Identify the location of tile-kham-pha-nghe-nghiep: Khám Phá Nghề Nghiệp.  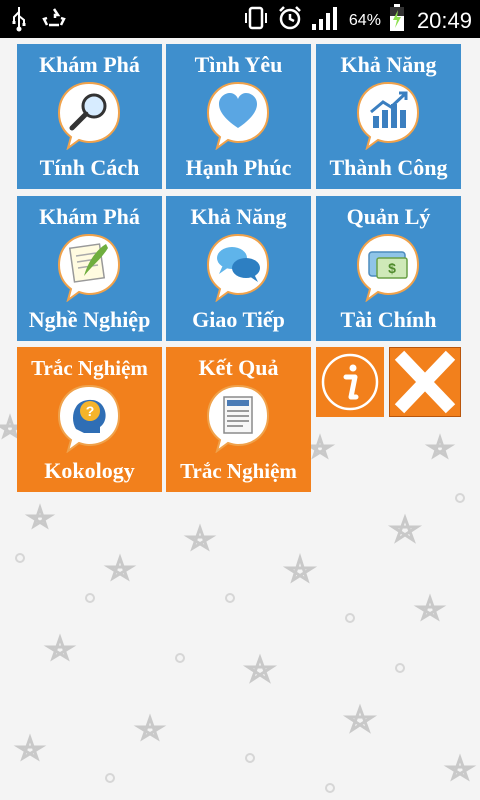
(89, 268).